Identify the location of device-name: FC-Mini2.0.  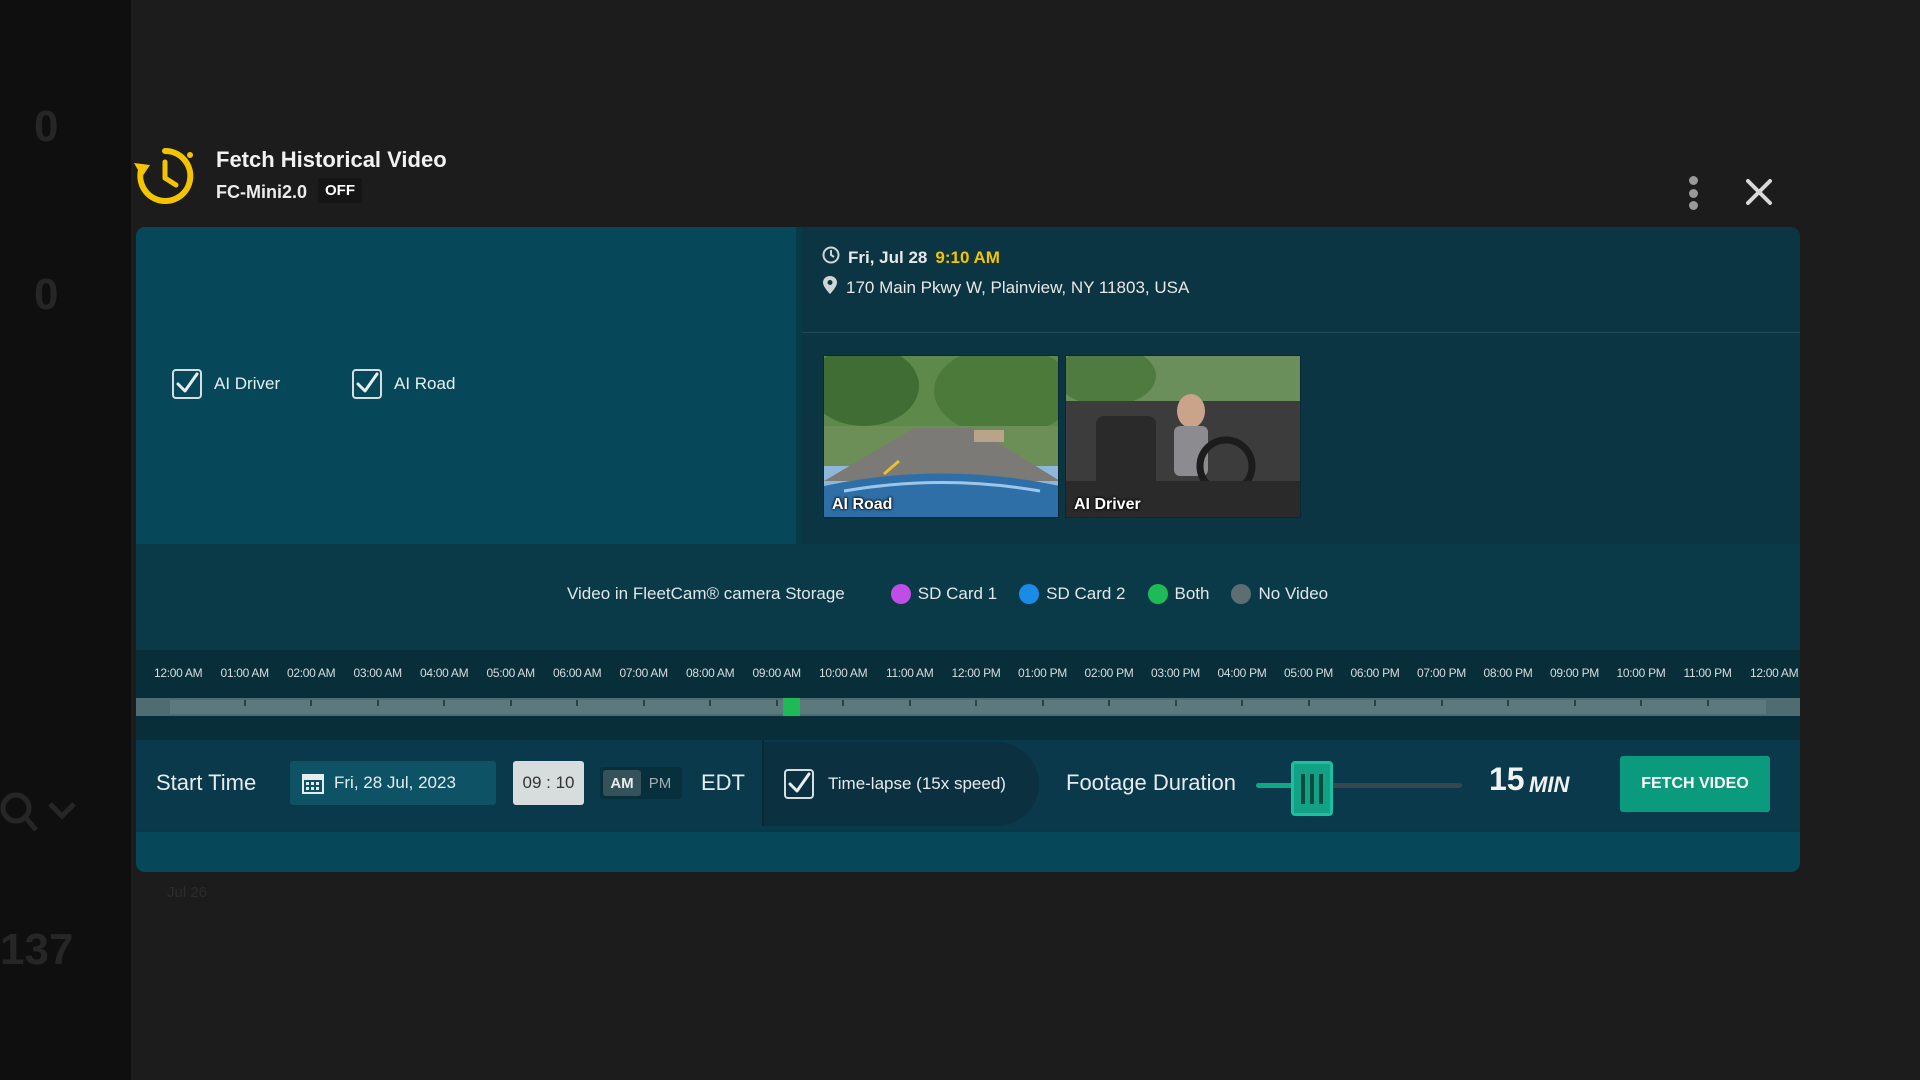
(262, 192).